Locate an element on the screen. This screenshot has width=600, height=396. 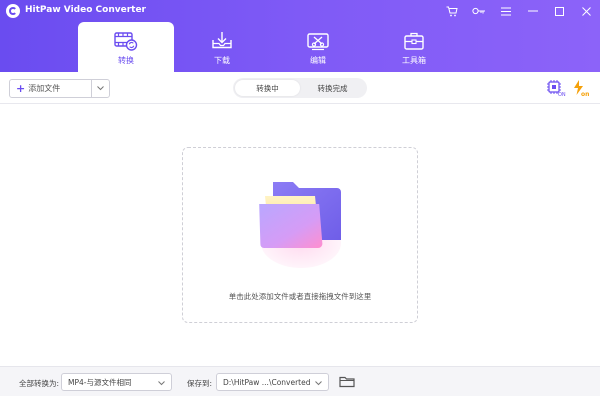
segment-converted: 转换完成 is located at coordinates (332, 88).